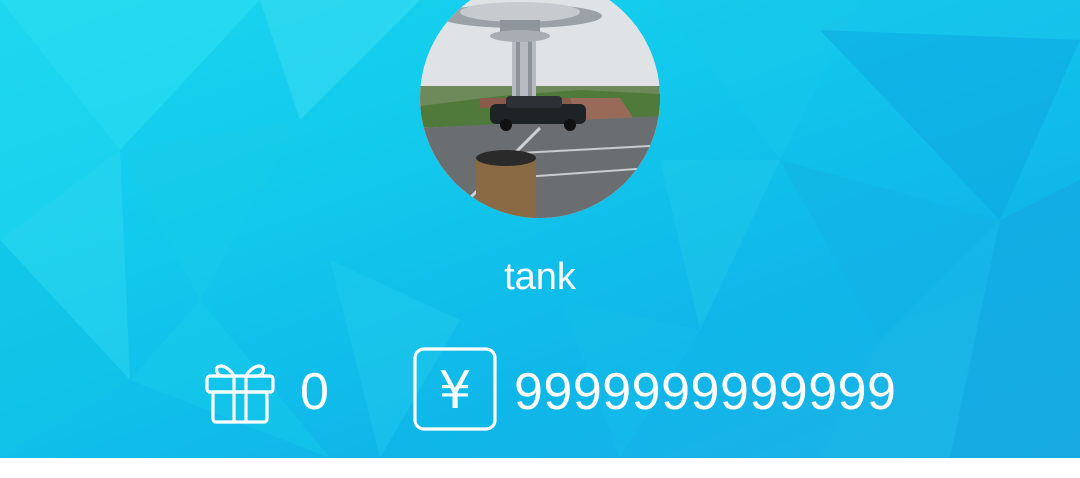  Describe the element at coordinates (705, 391) in the screenshot. I see `coin-balance-value: 9999999999999` at that location.